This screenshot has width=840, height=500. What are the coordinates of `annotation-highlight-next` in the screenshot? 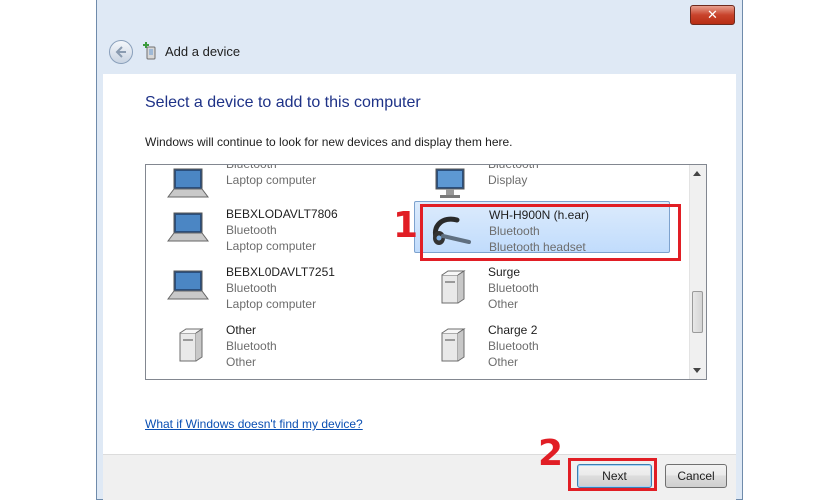 It's located at (612, 474).